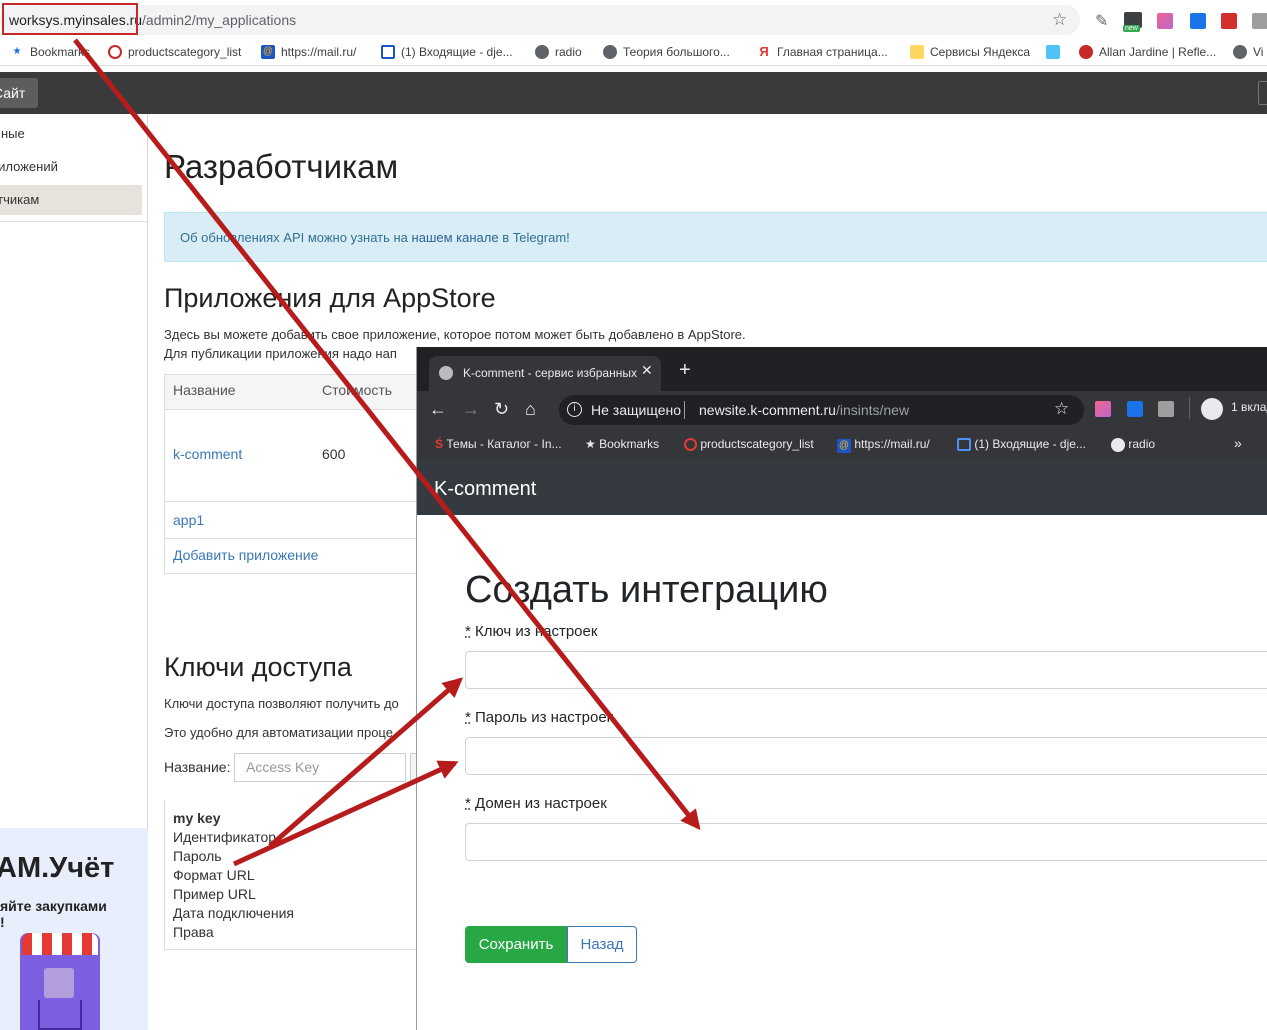 This screenshot has height=1030, width=1267. What do you see at coordinates (197, 818) in the screenshot?
I see `key-name: my key` at bounding box center [197, 818].